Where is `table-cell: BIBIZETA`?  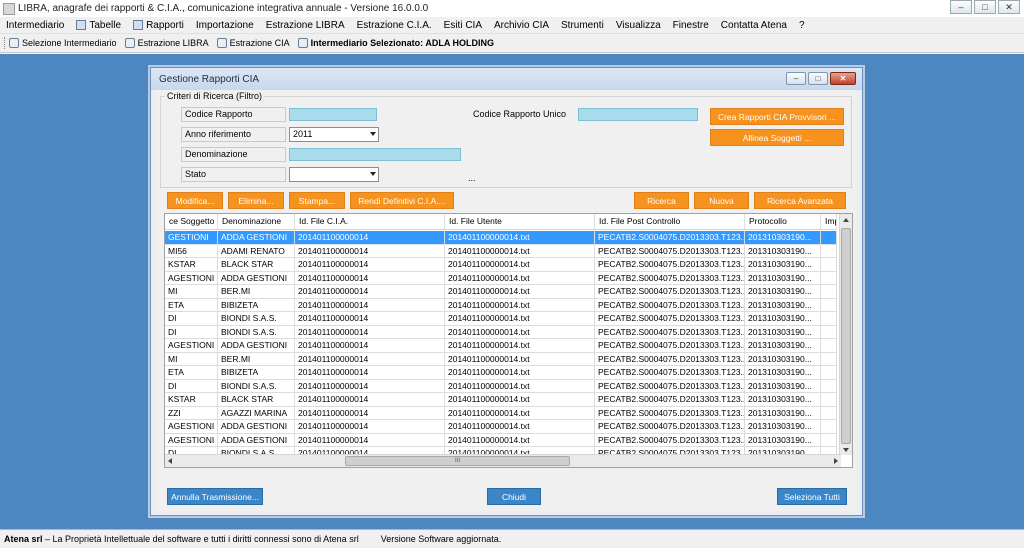
table-cell: BIBIZETA is located at coordinates (256, 372).